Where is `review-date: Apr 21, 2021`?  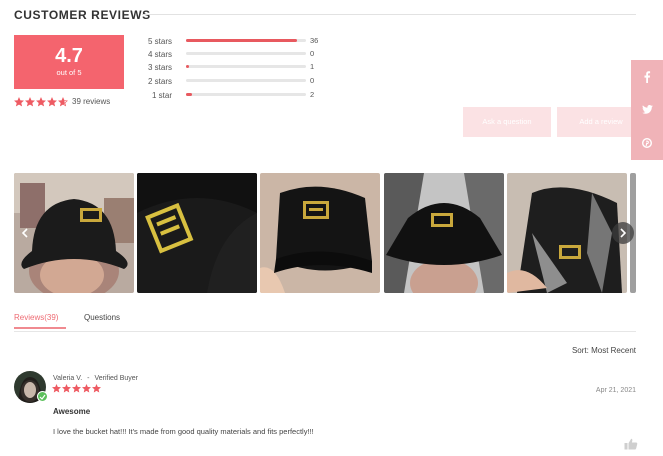
review-date: Apr 21, 2021 is located at coordinates (615, 390).